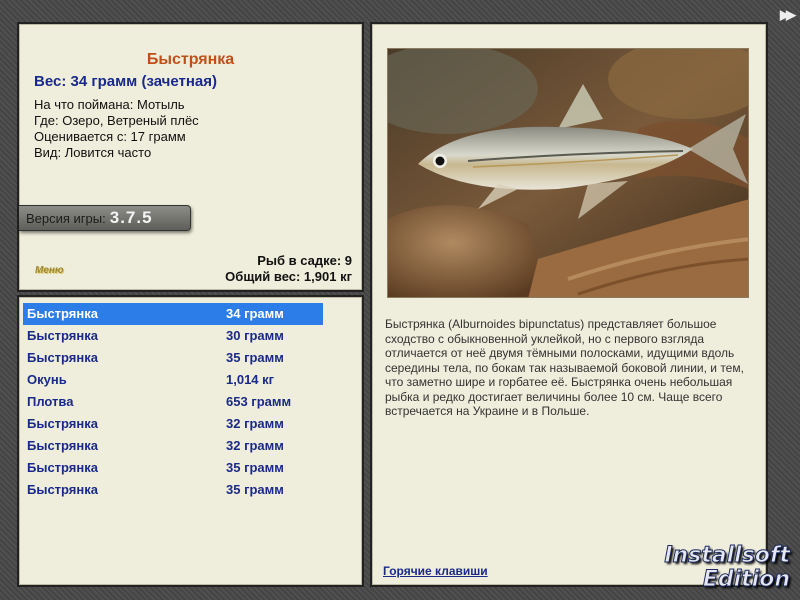 This screenshot has height=600, width=800. Describe the element at coordinates (116, 120) in the screenshot. I see `location-info: Где: Озеро, Ветреный плёс` at that location.